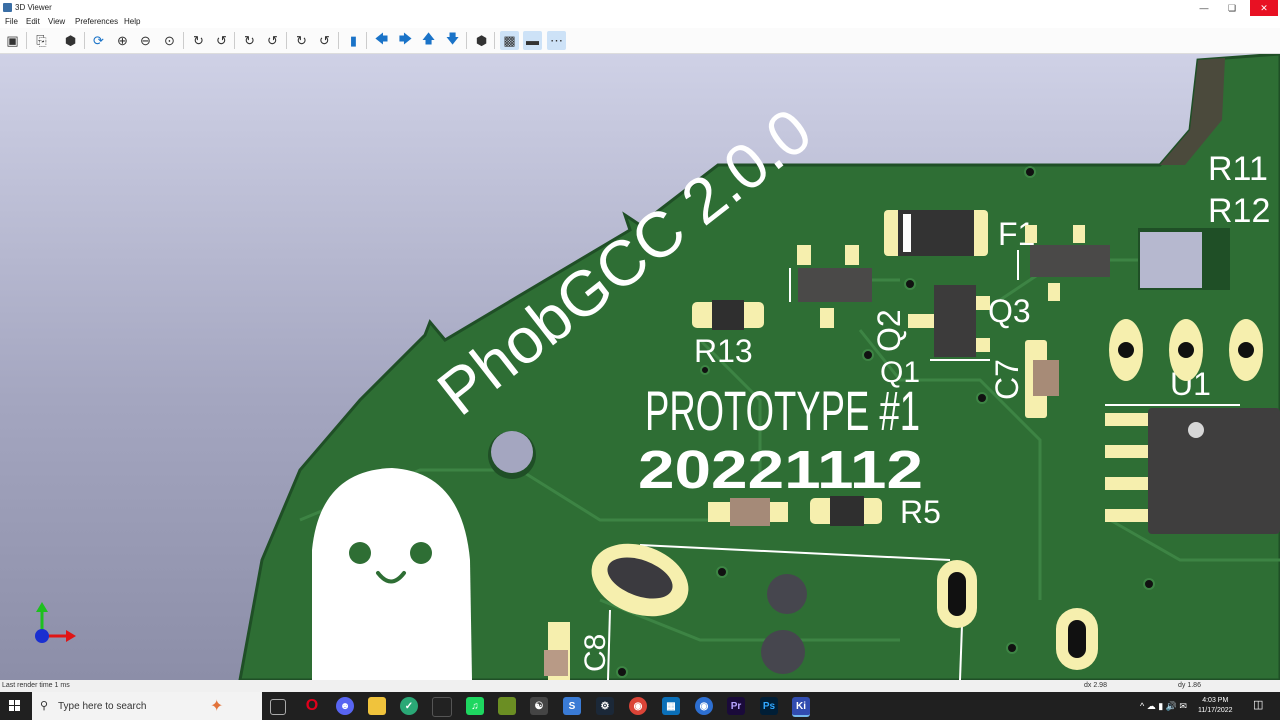 The height and width of the screenshot is (720, 1280). What do you see at coordinates (452, 40) in the screenshot?
I see `pan-down-icon: 🡇` at bounding box center [452, 40].